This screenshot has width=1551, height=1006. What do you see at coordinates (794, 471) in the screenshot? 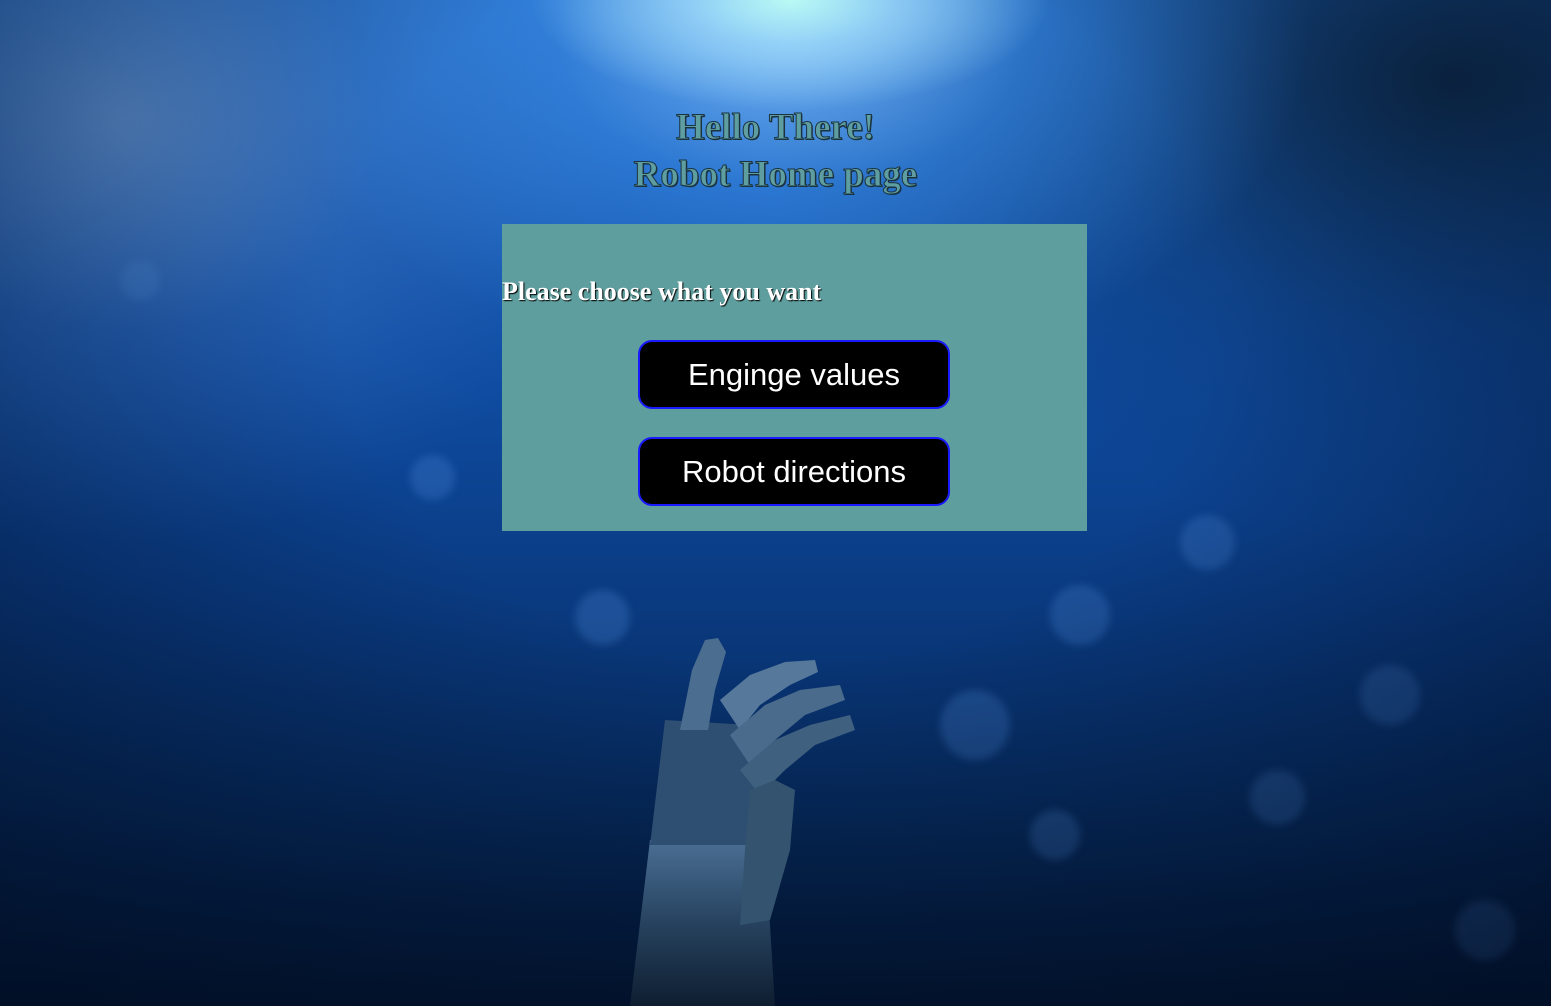
I see `robot-directions-button: Robot directions` at bounding box center [794, 471].